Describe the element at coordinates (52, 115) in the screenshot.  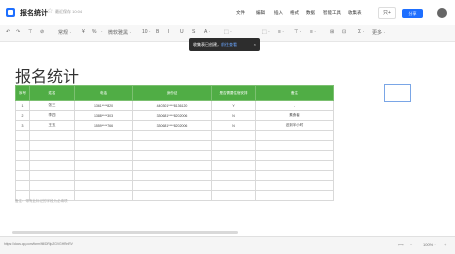
I see `table-cell: 李四` at that location.